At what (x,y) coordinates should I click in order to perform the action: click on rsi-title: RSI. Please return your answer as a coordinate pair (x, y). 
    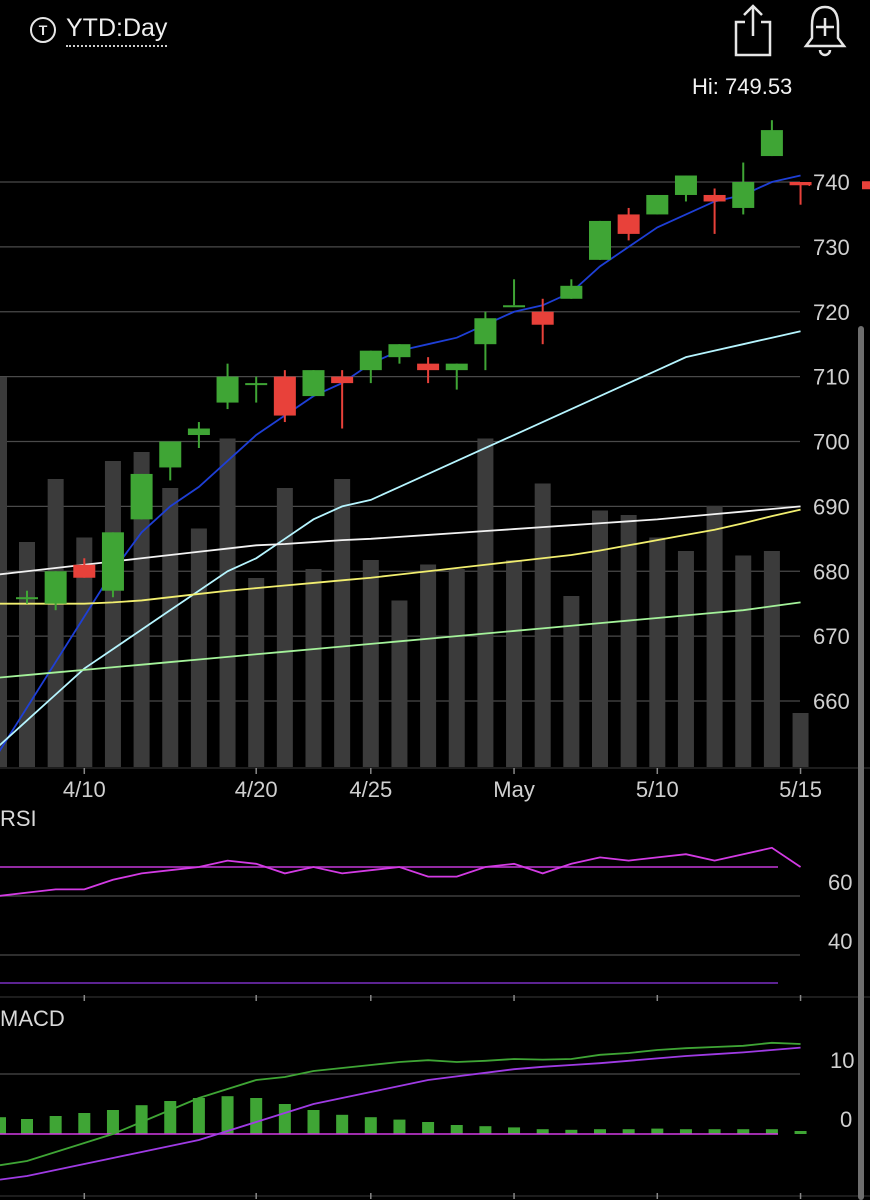
    Looking at the image, I should click on (18, 818).